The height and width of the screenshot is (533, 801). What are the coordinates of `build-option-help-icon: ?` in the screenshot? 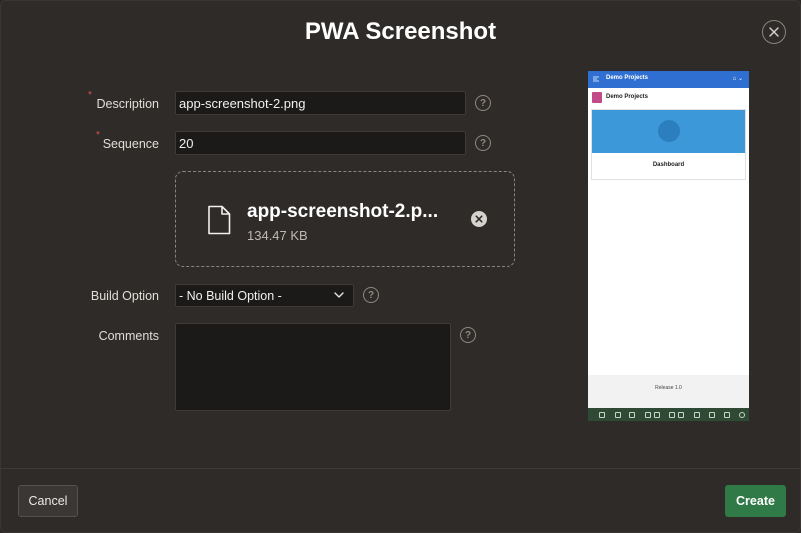 It's located at (371, 295).